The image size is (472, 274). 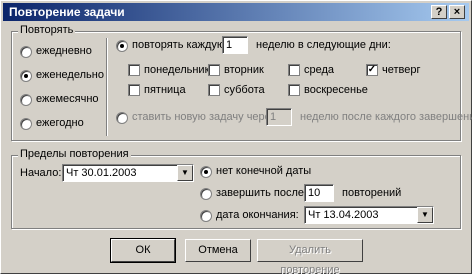 What do you see at coordinates (26, 76) in the screenshot?
I see `radio-weekly` at bounding box center [26, 76].